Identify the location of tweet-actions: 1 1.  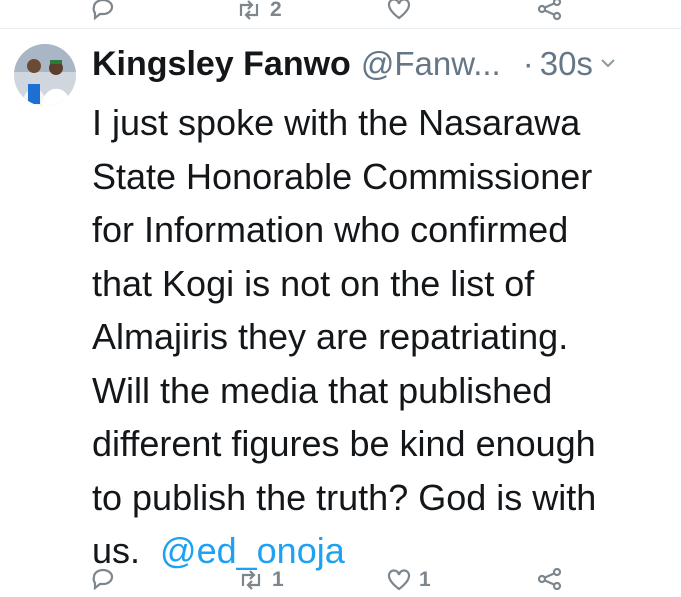
(340, 580).